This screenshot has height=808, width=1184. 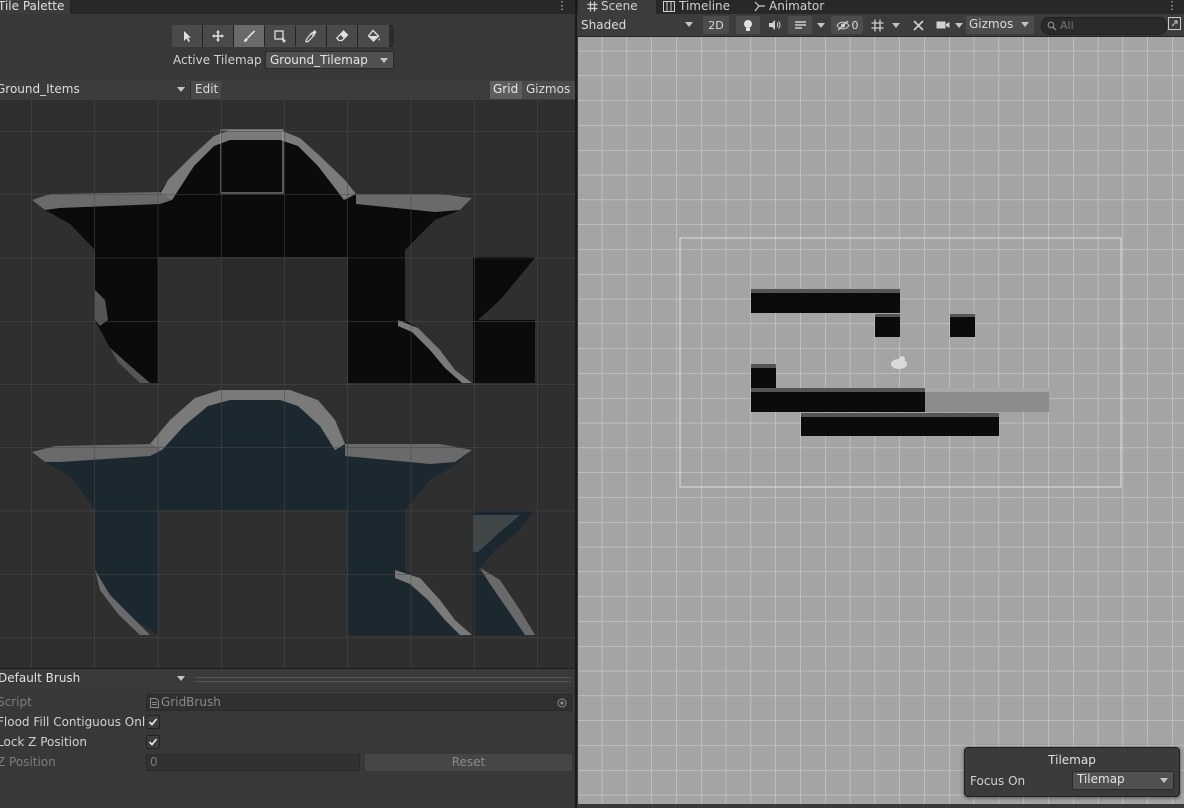 I want to click on timeline-icon, so click(x=669, y=6).